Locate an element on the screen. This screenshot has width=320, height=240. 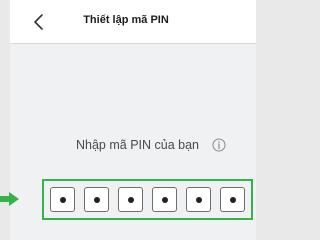
pin-input-group is located at coordinates (147, 199).